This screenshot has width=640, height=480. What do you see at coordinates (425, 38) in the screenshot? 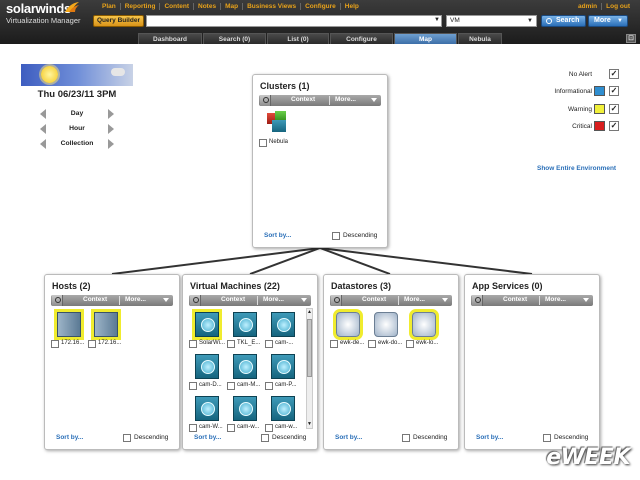
I see `tab-map: Map` at bounding box center [425, 38].